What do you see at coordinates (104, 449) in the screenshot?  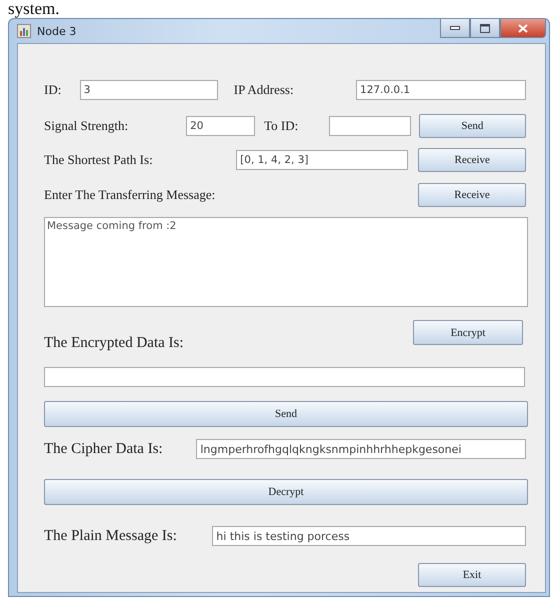 I see `field-label: The Cipher Data Is:` at bounding box center [104, 449].